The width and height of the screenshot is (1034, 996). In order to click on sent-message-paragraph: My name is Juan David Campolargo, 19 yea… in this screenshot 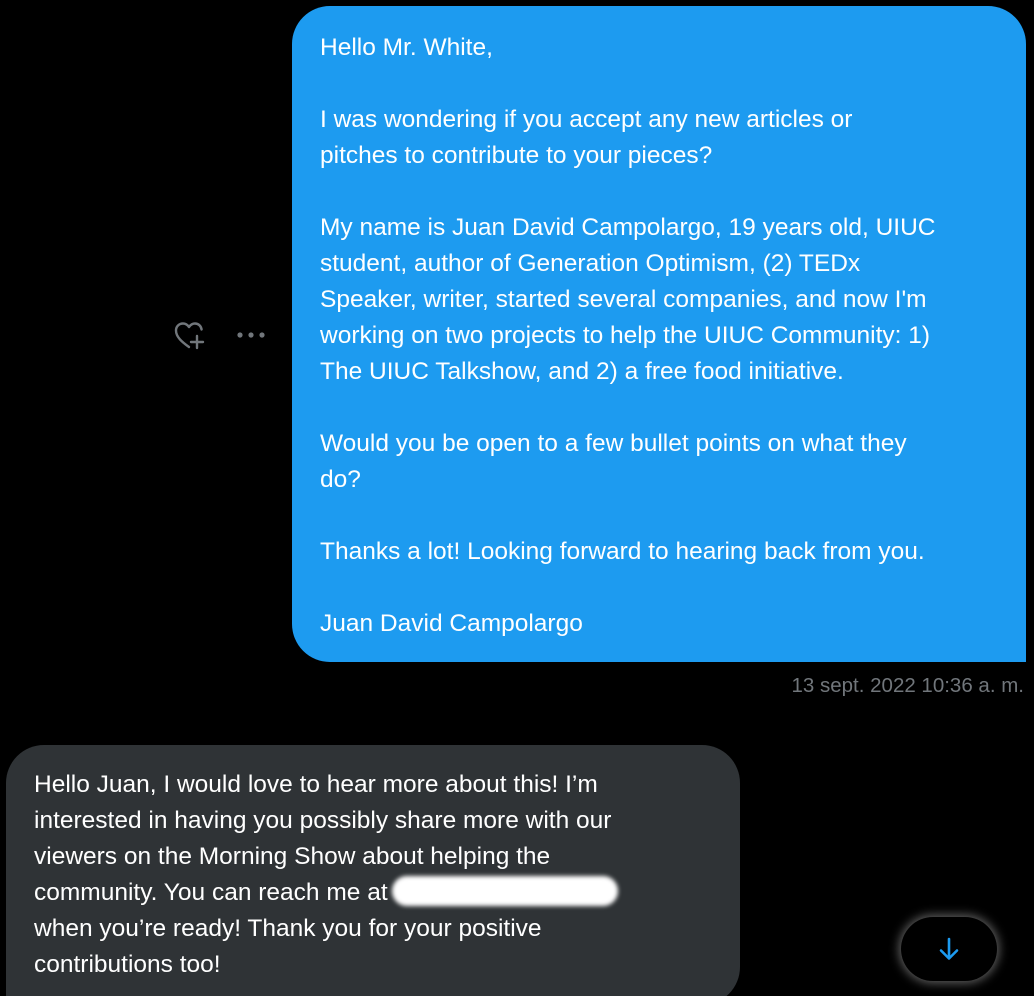, I will do `click(628, 299)`.